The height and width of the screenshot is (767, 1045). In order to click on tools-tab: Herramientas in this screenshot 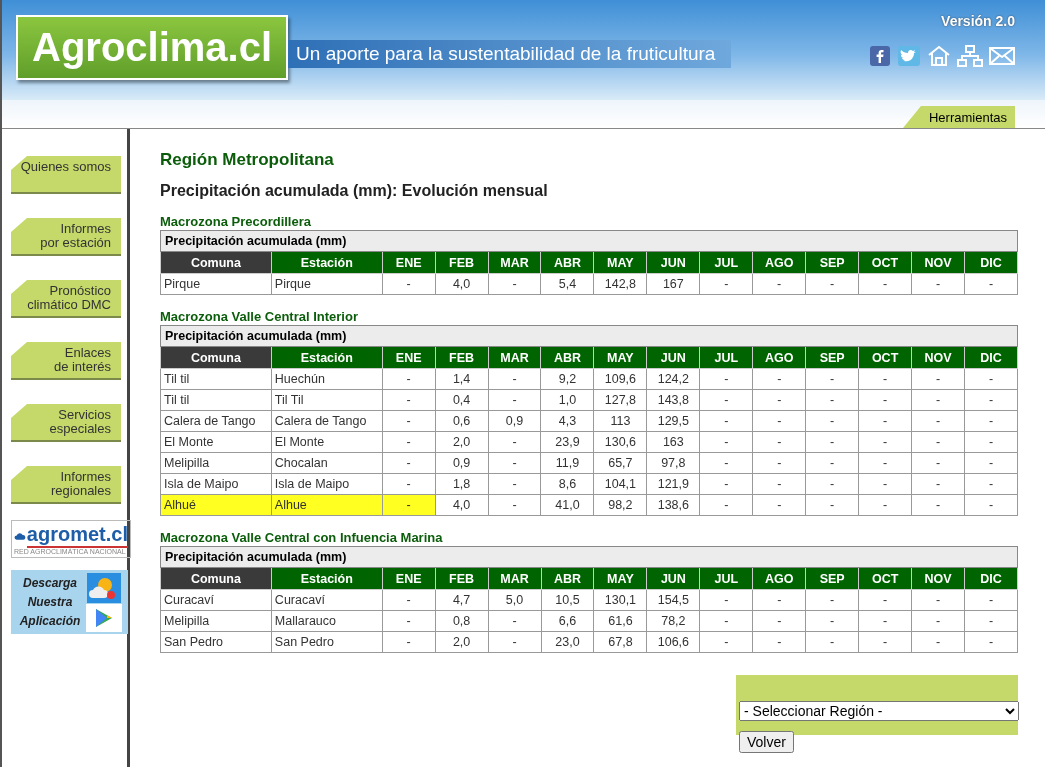, I will do `click(958, 117)`.